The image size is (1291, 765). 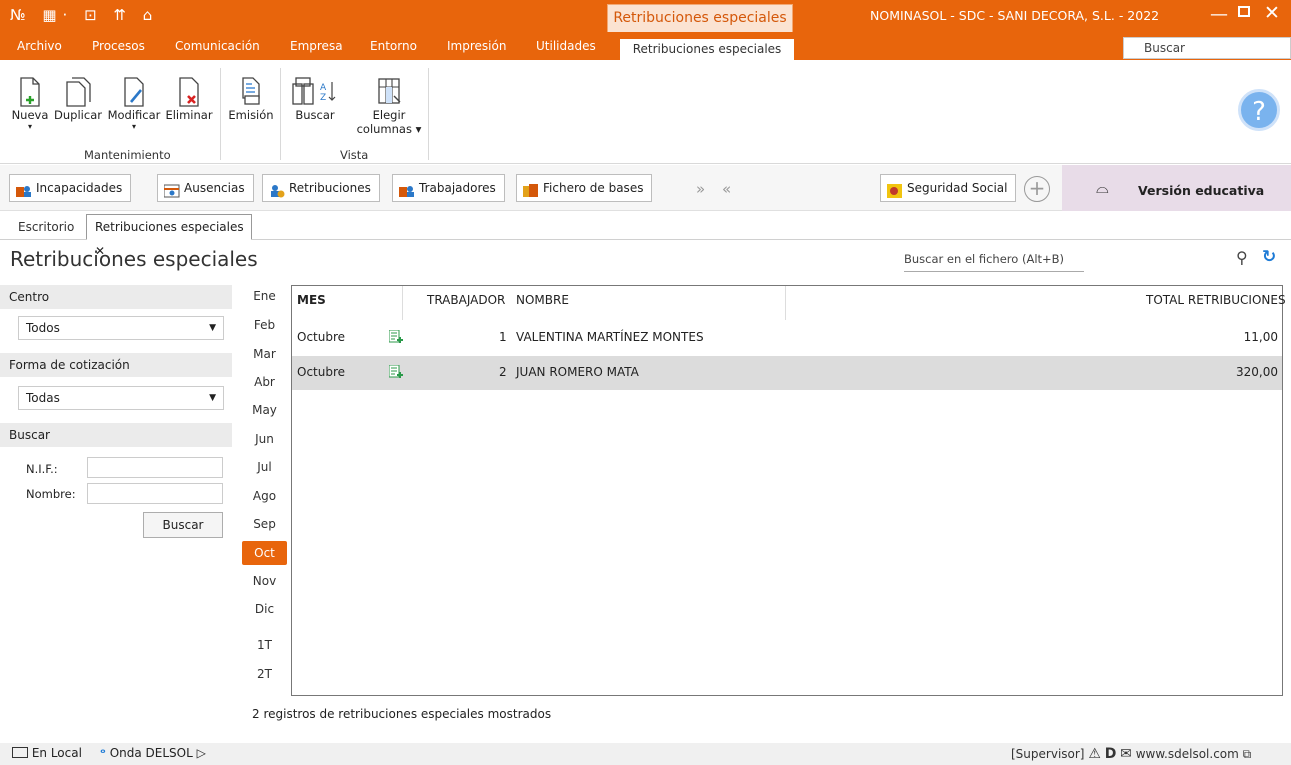 What do you see at coordinates (46, 227) in the screenshot?
I see `tab-escritorio: Escritorio` at bounding box center [46, 227].